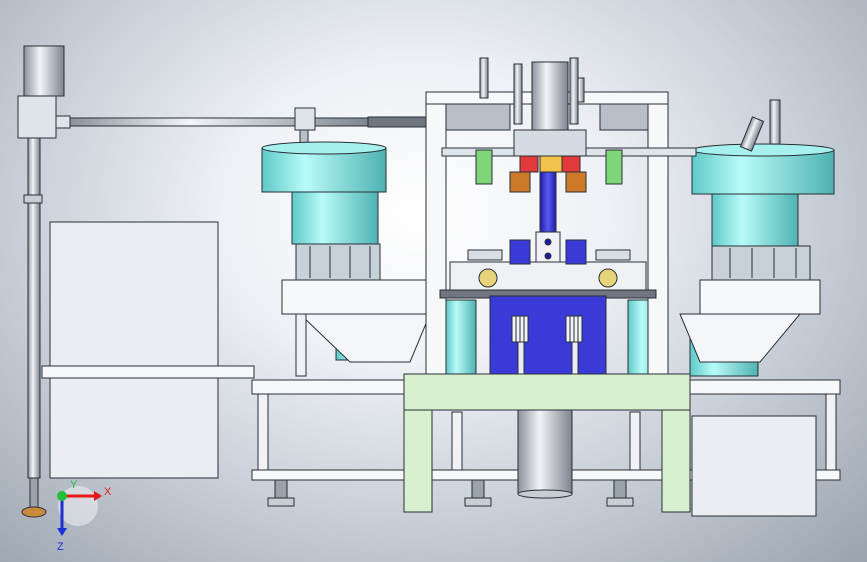  Describe the element at coordinates (60, 547) in the screenshot. I see `z-axis-label: Z` at that location.